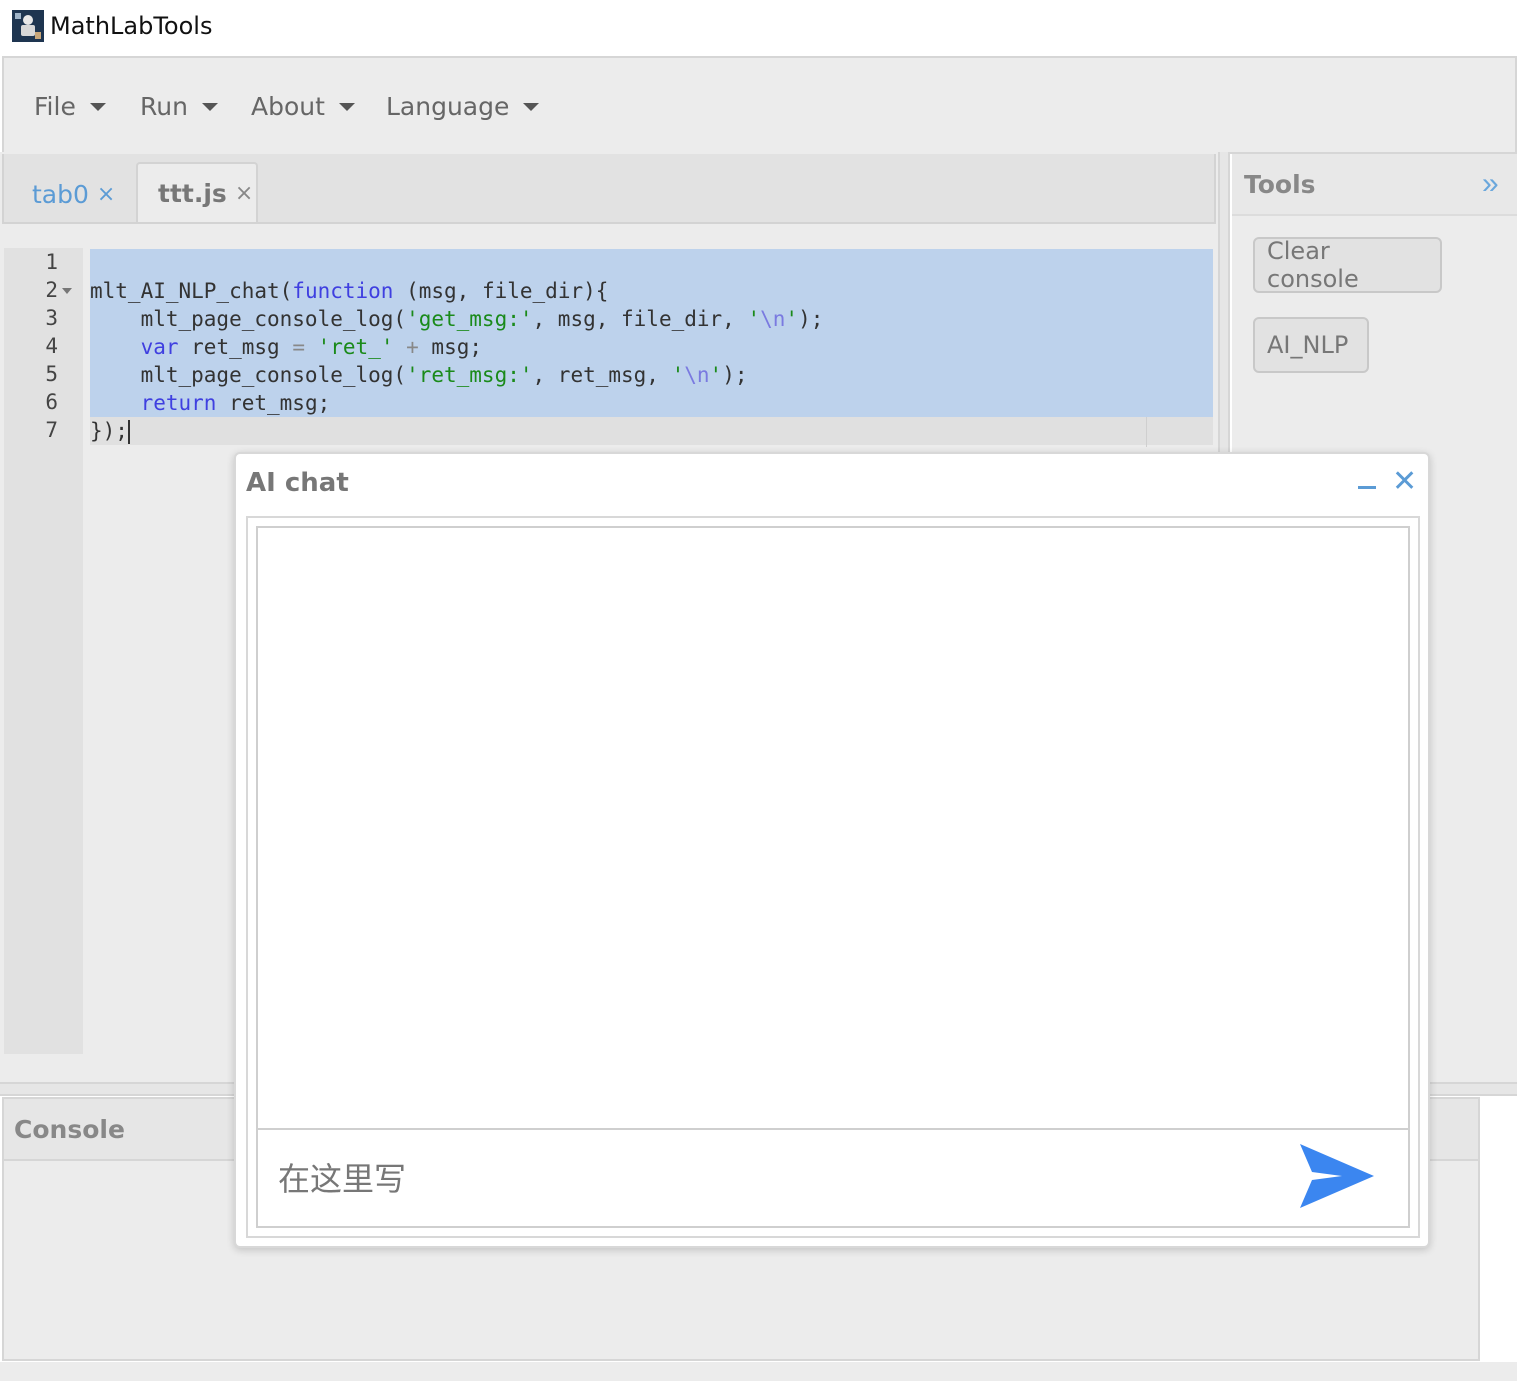  What do you see at coordinates (51, 262) in the screenshot?
I see `line-number: 1` at bounding box center [51, 262].